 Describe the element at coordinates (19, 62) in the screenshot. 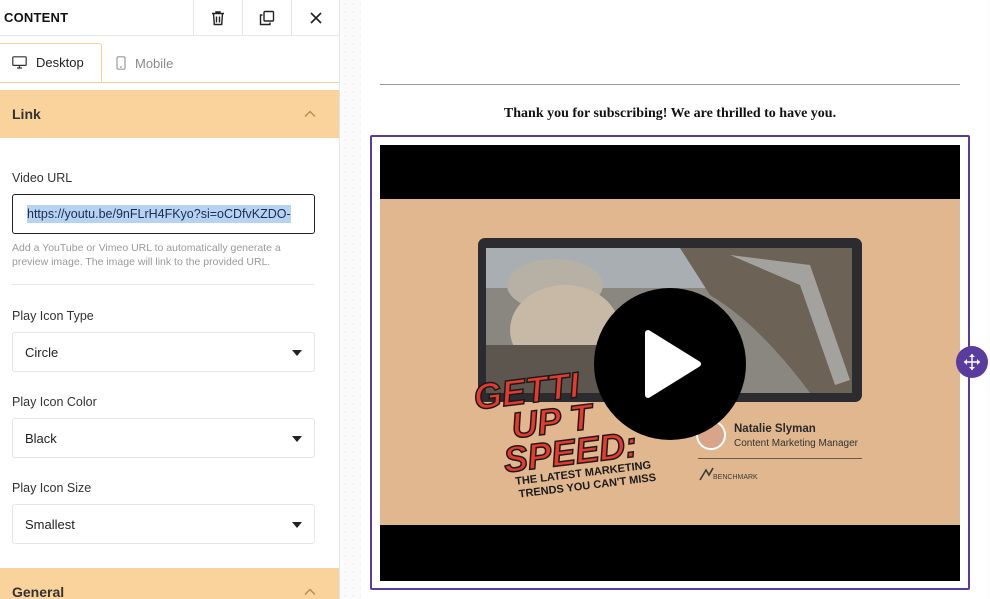

I see `desktop-icon` at that location.